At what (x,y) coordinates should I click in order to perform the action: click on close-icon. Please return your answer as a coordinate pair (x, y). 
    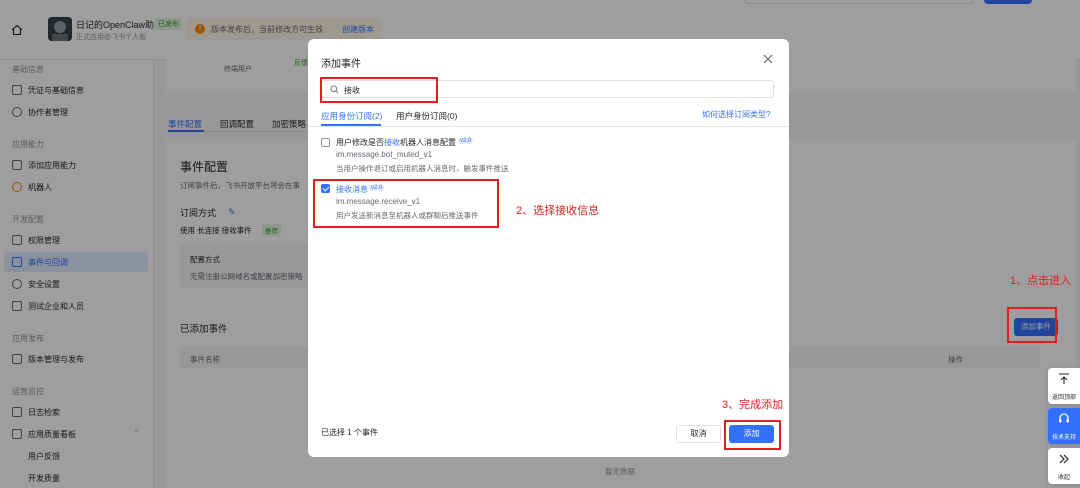
    Looking at the image, I should click on (768, 59).